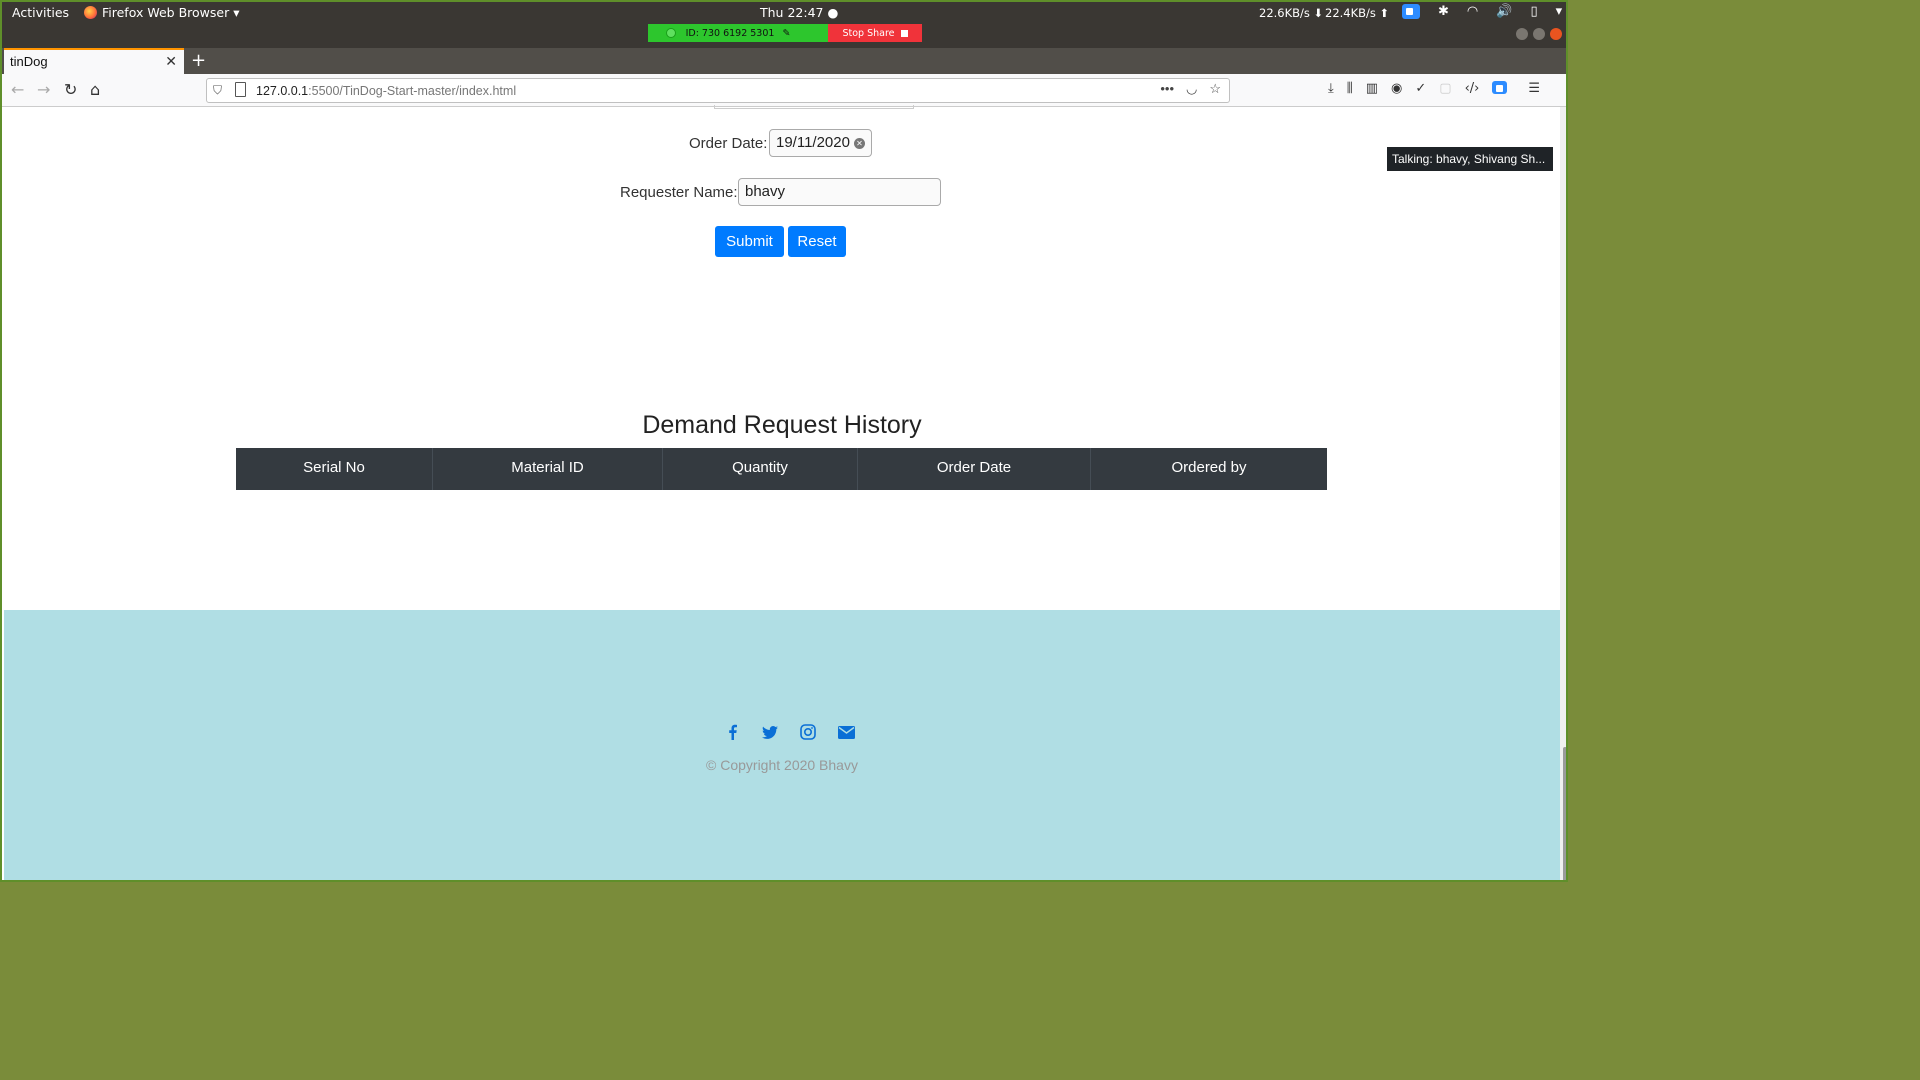 This screenshot has height=1080, width=1920. What do you see at coordinates (904, 33) in the screenshot?
I see `stop-icon` at bounding box center [904, 33].